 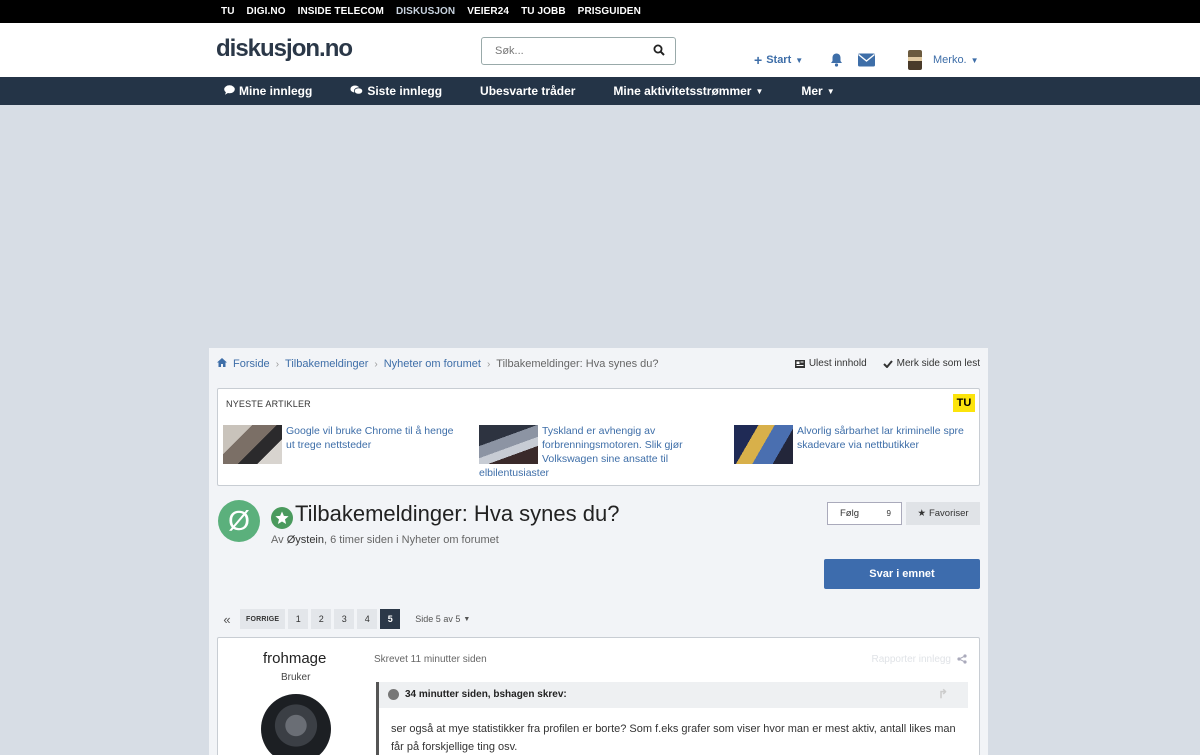 What do you see at coordinates (266, 11) in the screenshot?
I see `site-link-digi: DIGI.NO` at bounding box center [266, 11].